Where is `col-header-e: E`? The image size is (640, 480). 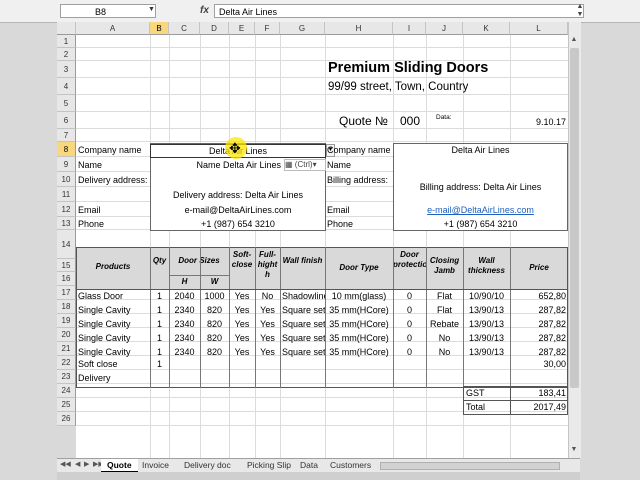 col-header-e: E is located at coordinates (242, 28).